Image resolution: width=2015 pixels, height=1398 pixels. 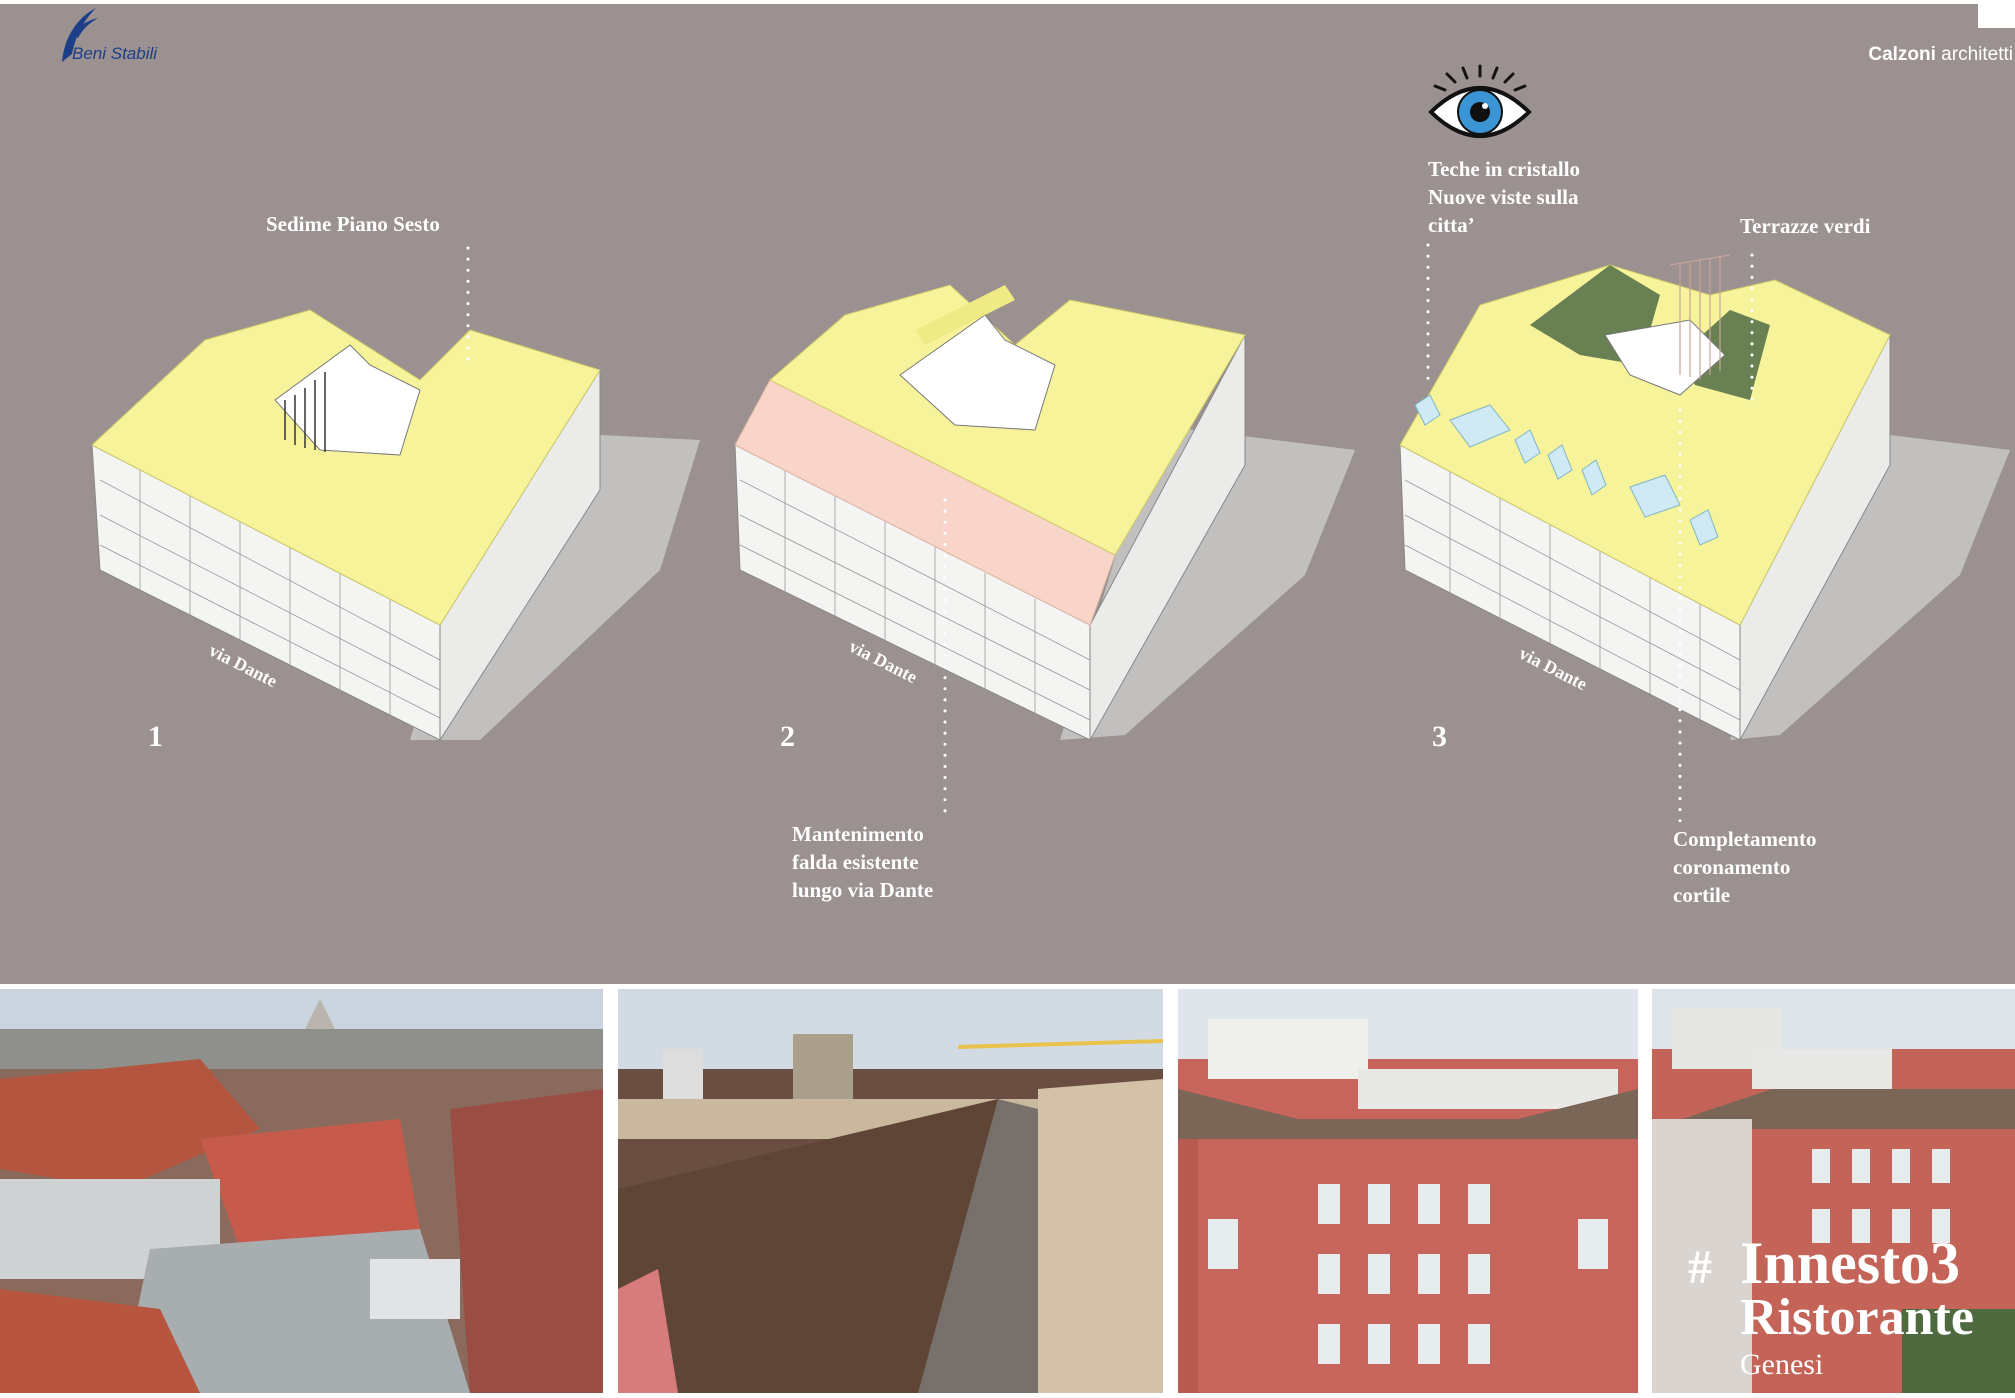 What do you see at coordinates (1700, 1267) in the screenshot?
I see `title-hash: #` at bounding box center [1700, 1267].